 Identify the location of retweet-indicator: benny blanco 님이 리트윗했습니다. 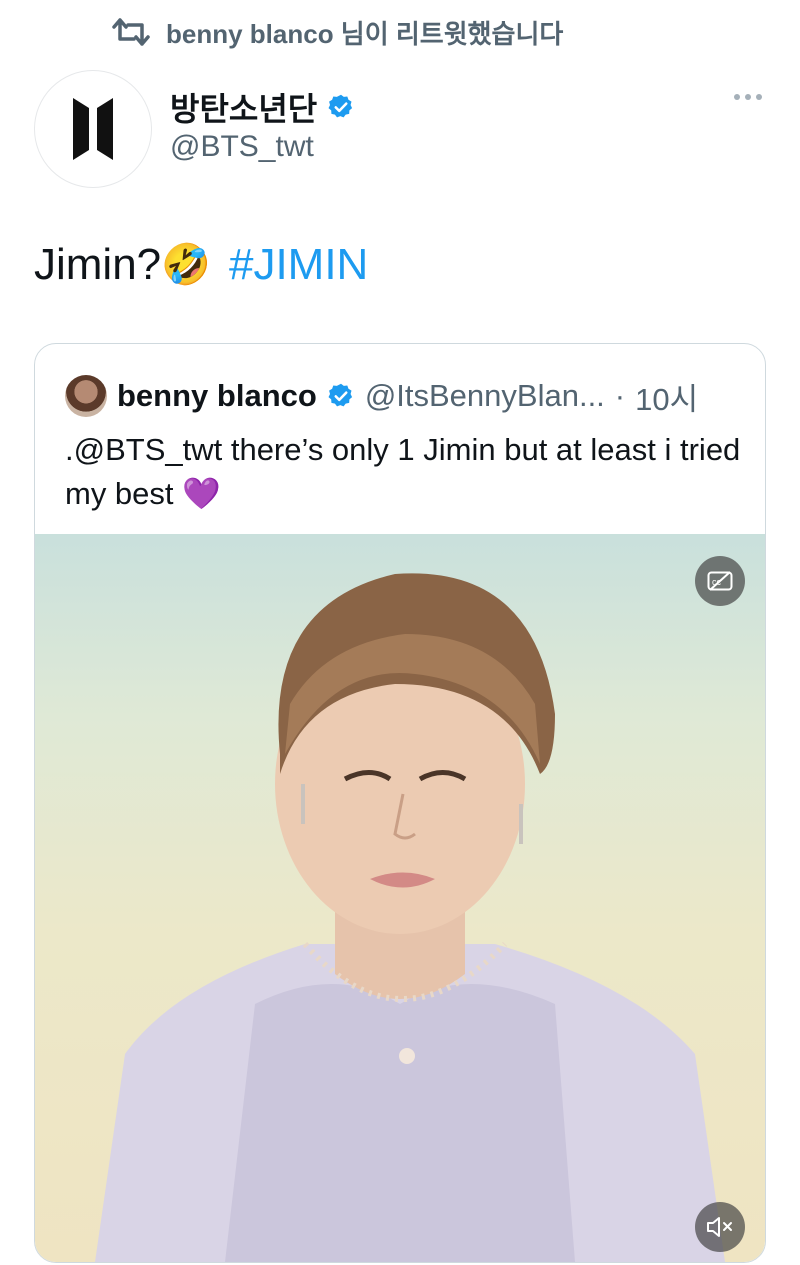
(336, 32).